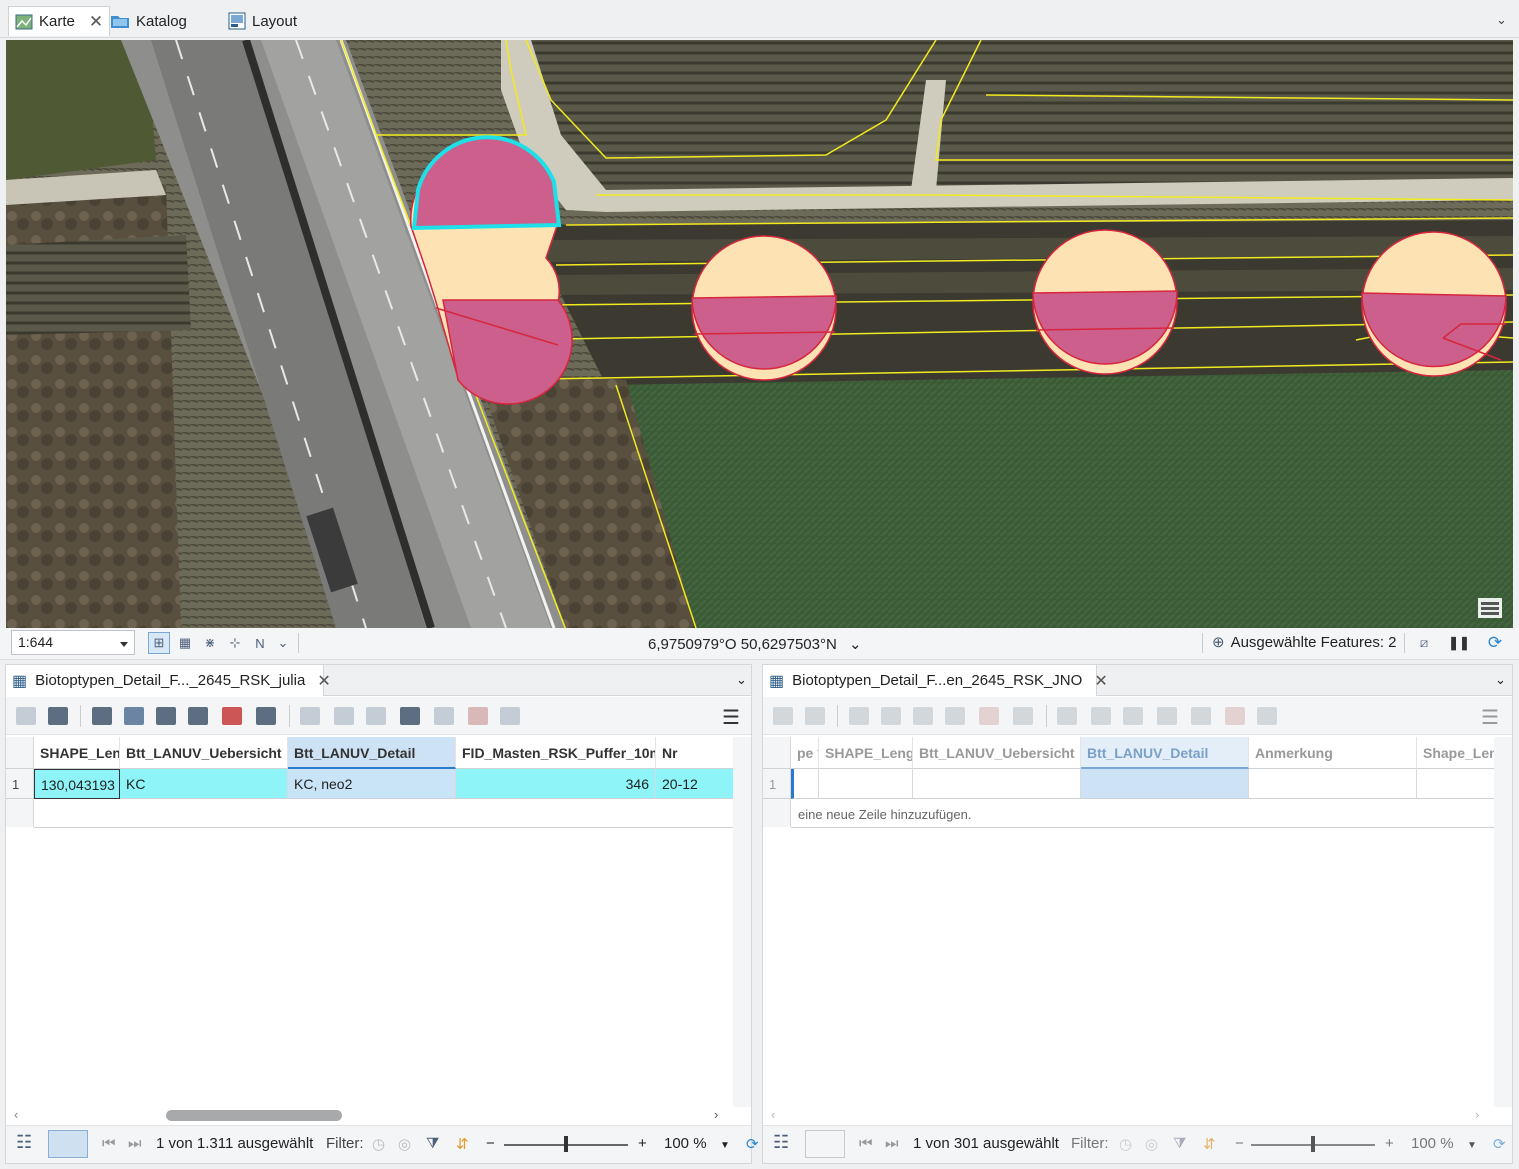 The height and width of the screenshot is (1169, 1519). I want to click on crosshair-icon: ⊹, so click(235, 643).